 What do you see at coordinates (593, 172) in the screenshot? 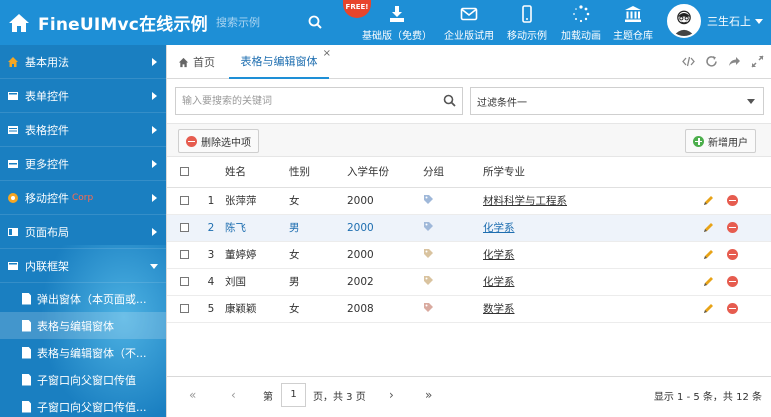
I see `column-header-major: 所学专业` at bounding box center [593, 172].